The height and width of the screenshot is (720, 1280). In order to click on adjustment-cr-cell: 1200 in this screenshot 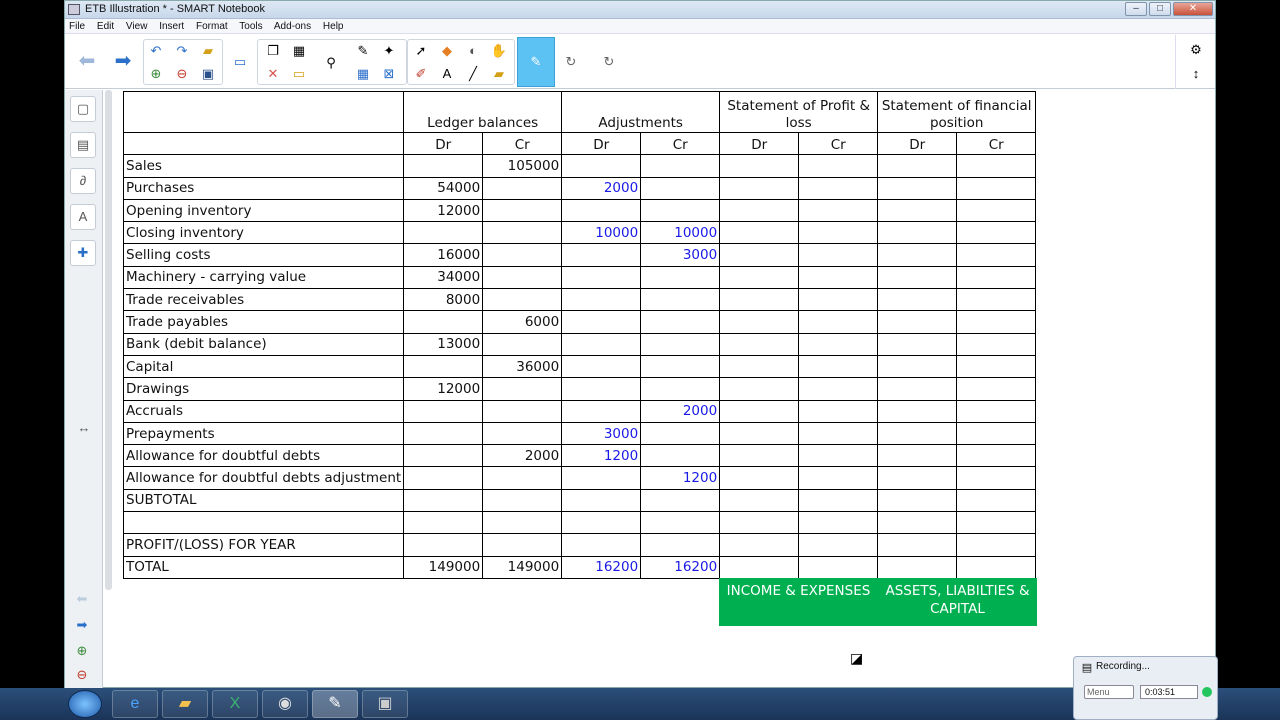, I will do `click(680, 478)`.